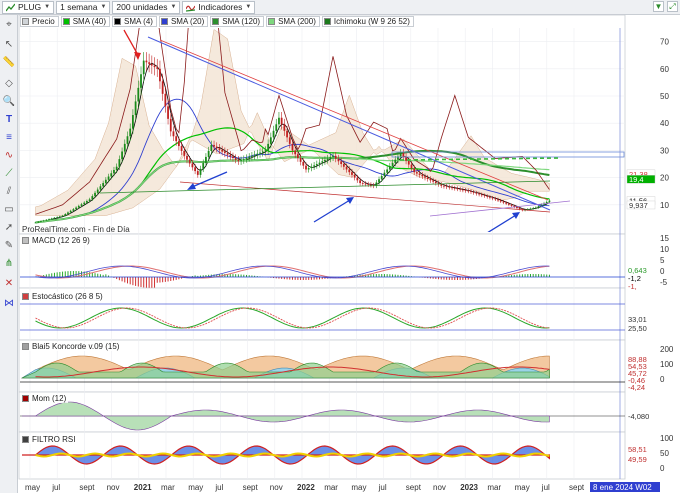  Describe the element at coordinates (293, 21) in the screenshot. I see `legend-item: SMA (200)` at that location.